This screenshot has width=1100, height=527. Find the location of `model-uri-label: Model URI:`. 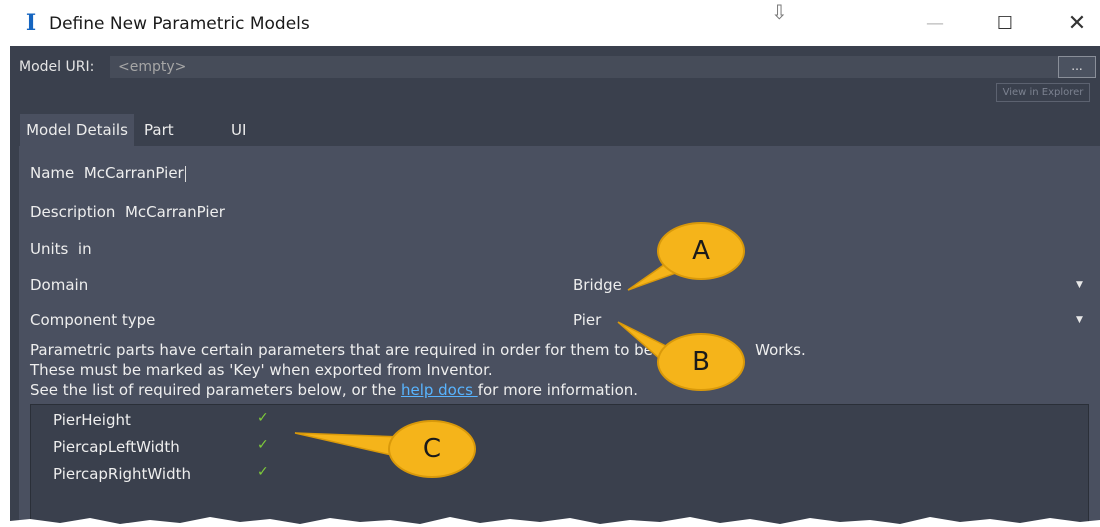

model-uri-label: Model URI: is located at coordinates (57, 67).